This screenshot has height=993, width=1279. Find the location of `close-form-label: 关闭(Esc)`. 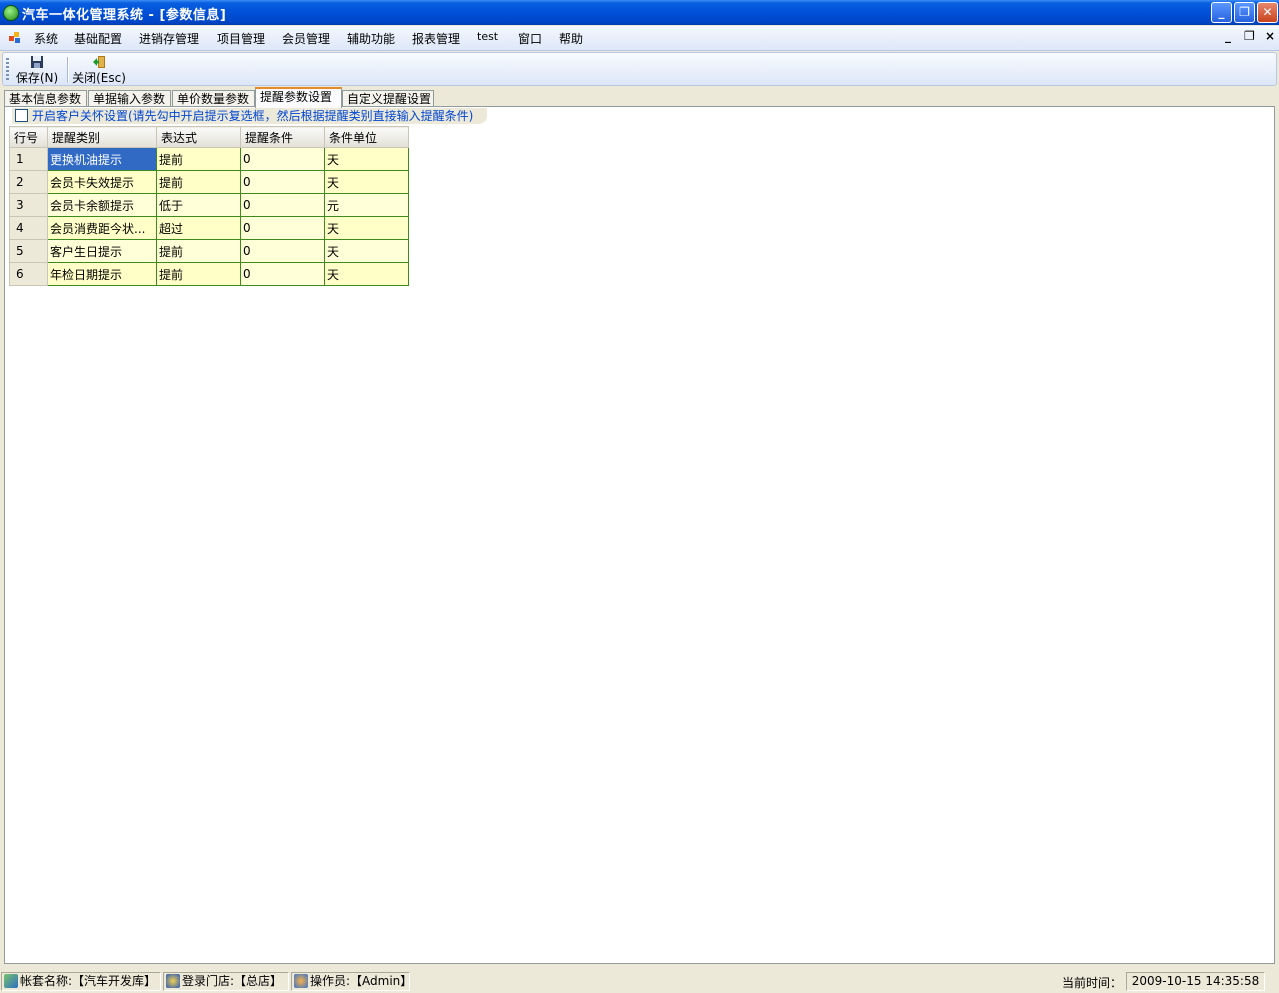

close-form-label: 关闭(Esc) is located at coordinates (99, 78).